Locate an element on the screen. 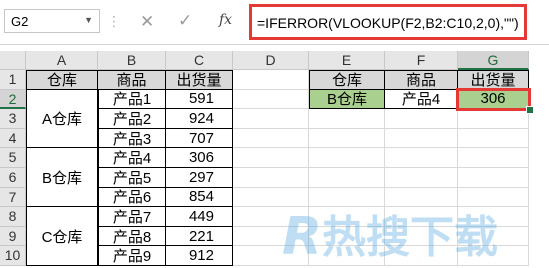 Image resolution: width=549 pixels, height=268 pixels. warehouse-merged-cell: C仓库 is located at coordinates (62, 236).